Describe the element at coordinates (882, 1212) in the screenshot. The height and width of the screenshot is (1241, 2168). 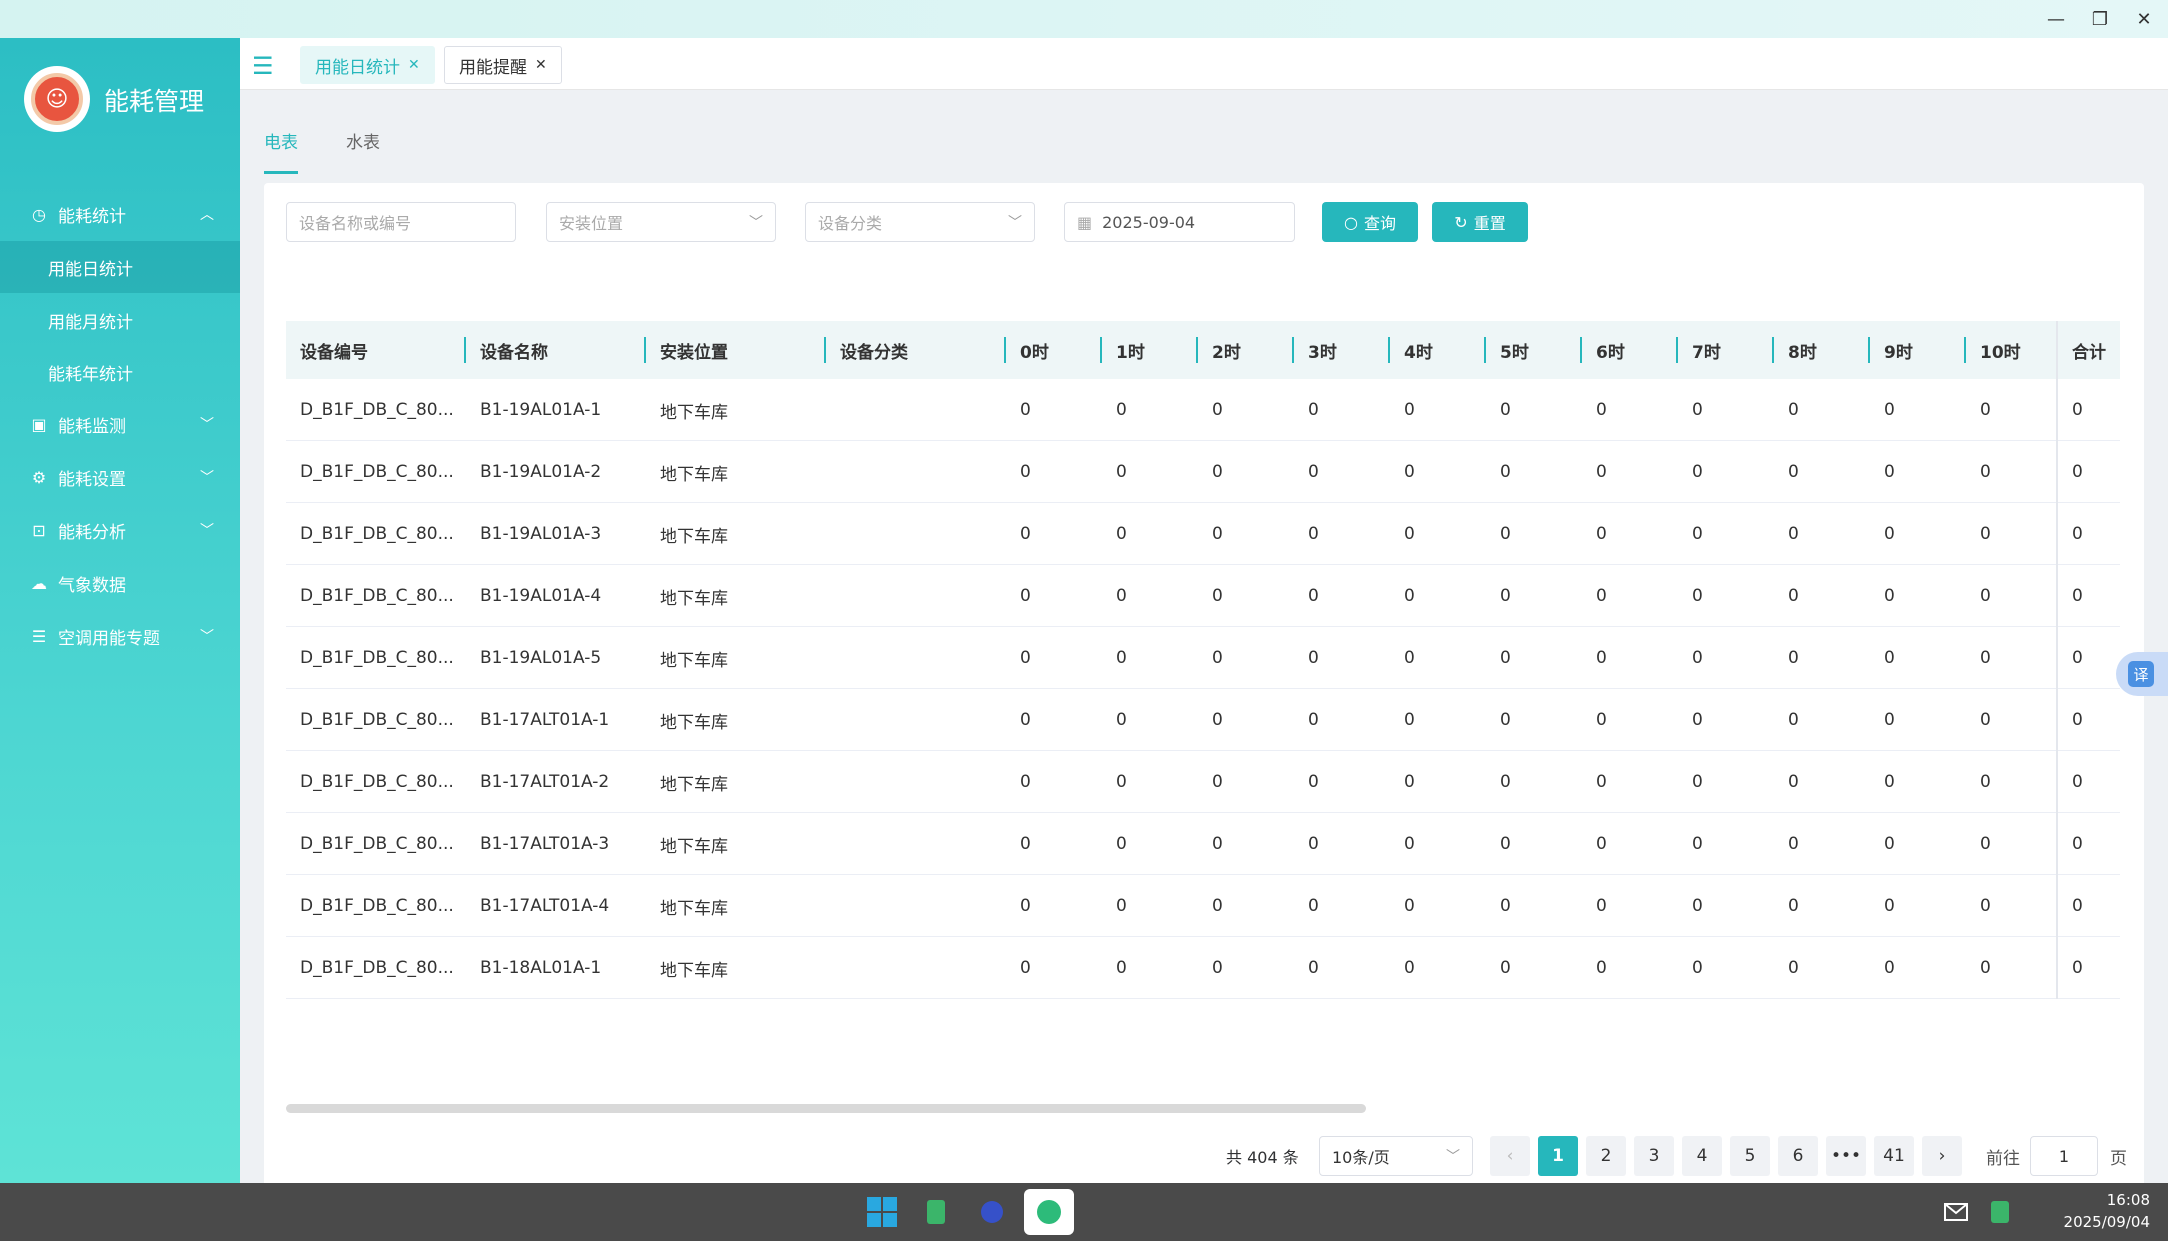
I see `windows-start-icon` at that location.